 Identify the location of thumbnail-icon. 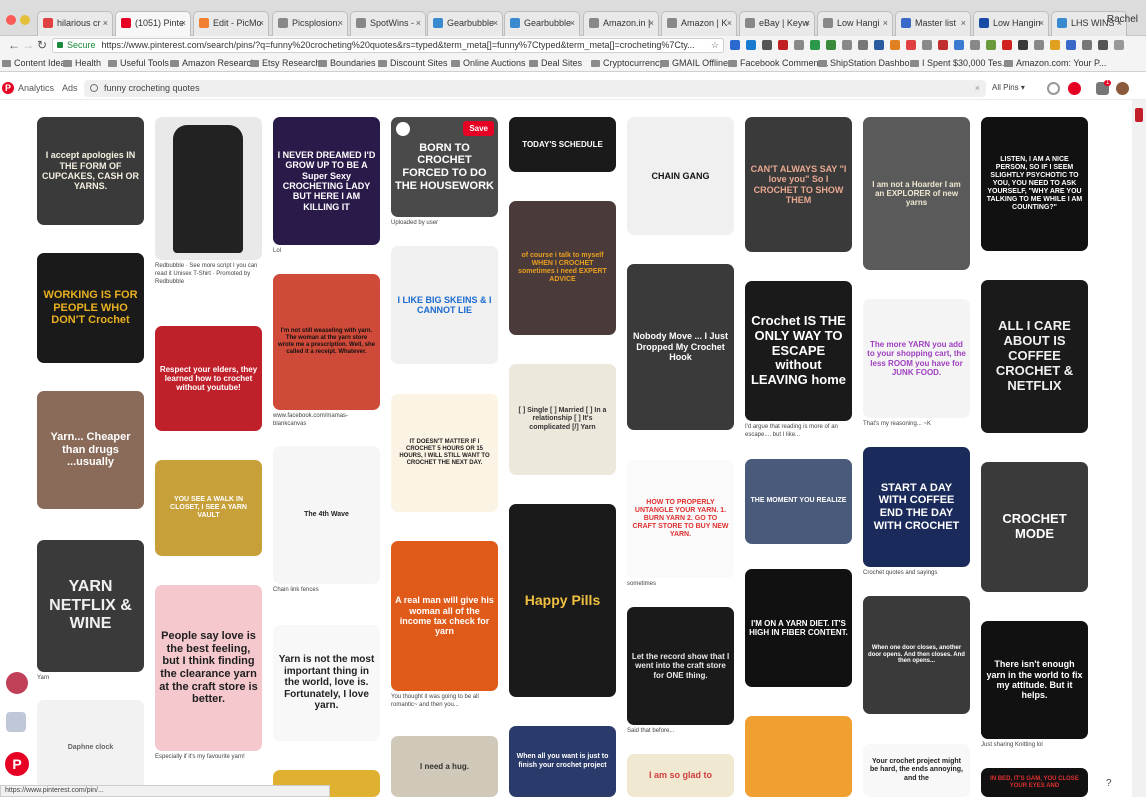
(16, 722).